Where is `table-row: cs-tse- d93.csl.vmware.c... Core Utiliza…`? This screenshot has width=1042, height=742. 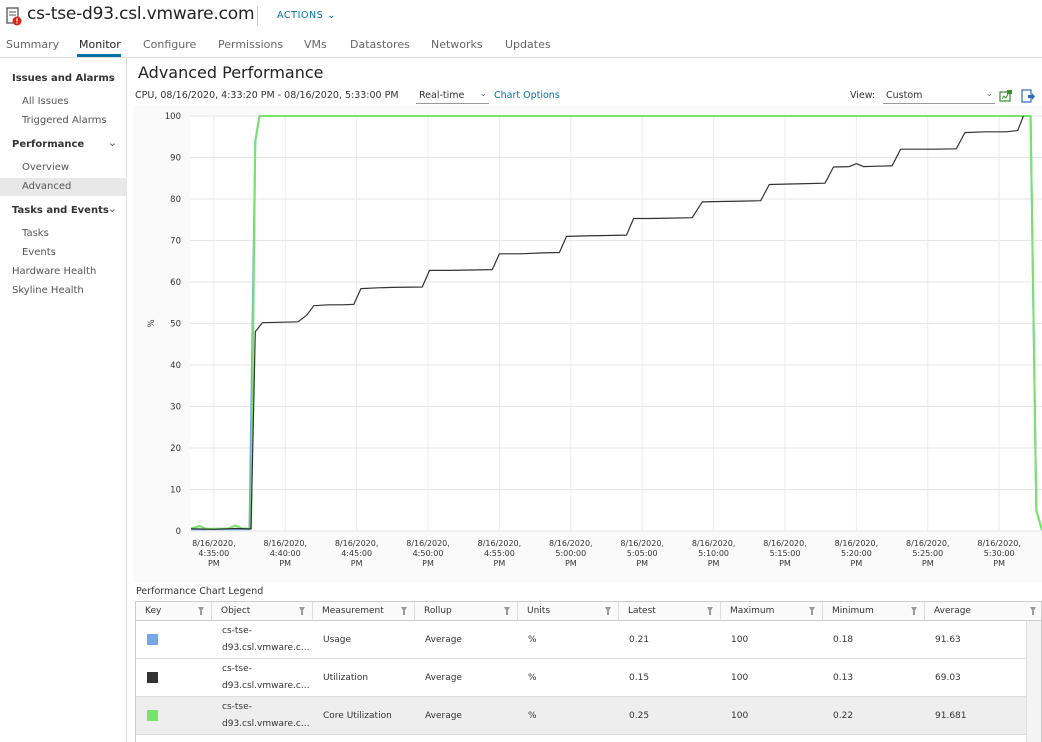 table-row: cs-tse- d93.csl.vmware.c... Core Utiliza… is located at coordinates (581, 716).